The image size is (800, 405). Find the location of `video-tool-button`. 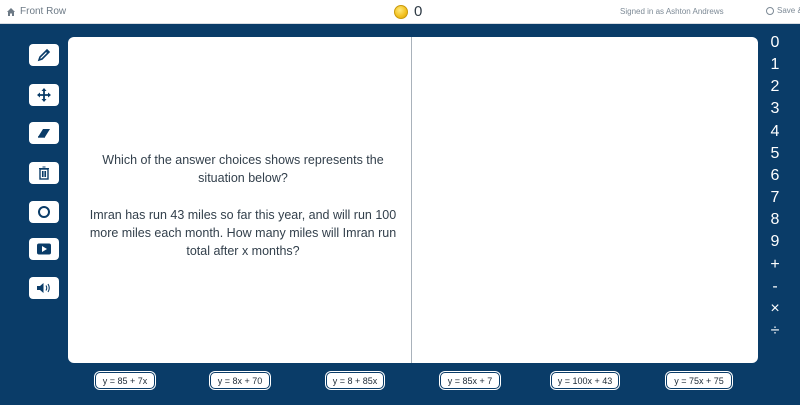

video-tool-button is located at coordinates (44, 249).